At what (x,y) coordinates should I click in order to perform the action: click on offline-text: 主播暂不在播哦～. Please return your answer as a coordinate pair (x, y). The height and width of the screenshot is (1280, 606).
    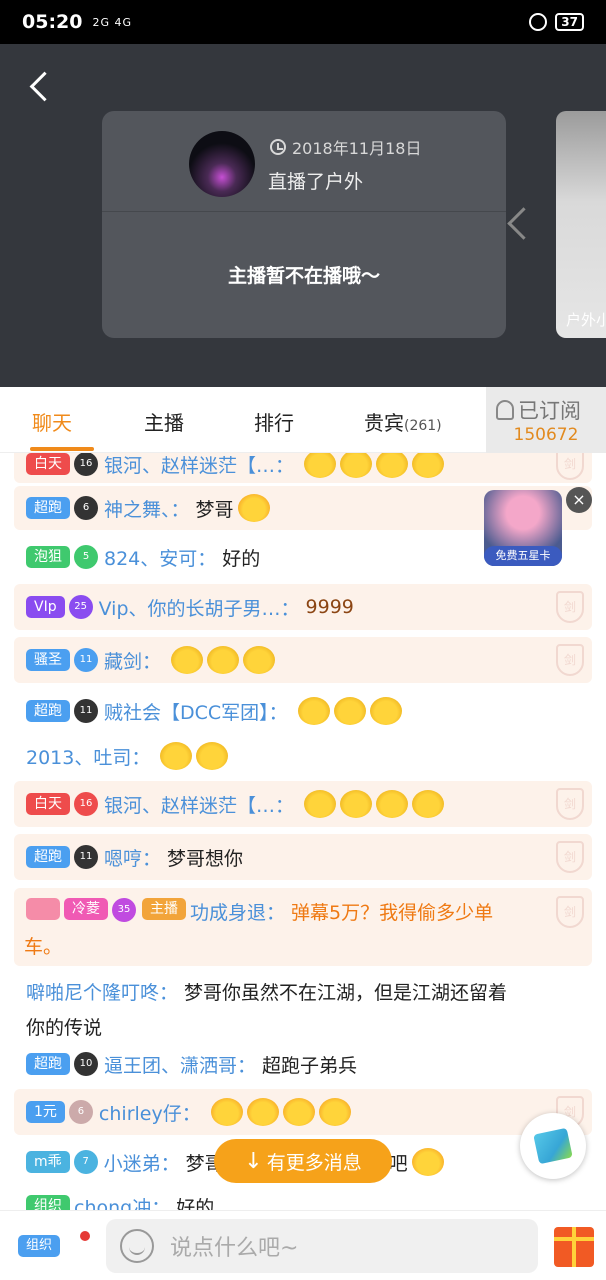
    Looking at the image, I should click on (303, 276).